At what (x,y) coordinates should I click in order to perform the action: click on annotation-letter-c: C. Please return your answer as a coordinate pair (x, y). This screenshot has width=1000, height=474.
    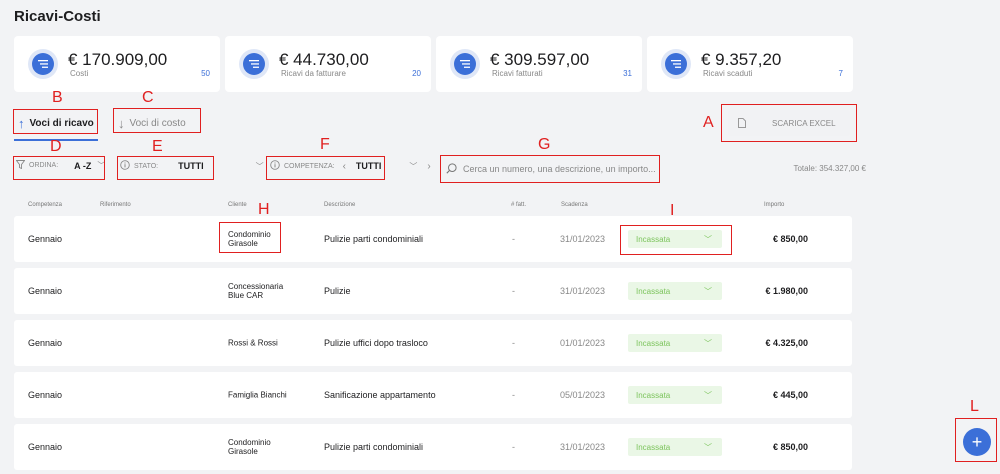
    Looking at the image, I should click on (148, 97).